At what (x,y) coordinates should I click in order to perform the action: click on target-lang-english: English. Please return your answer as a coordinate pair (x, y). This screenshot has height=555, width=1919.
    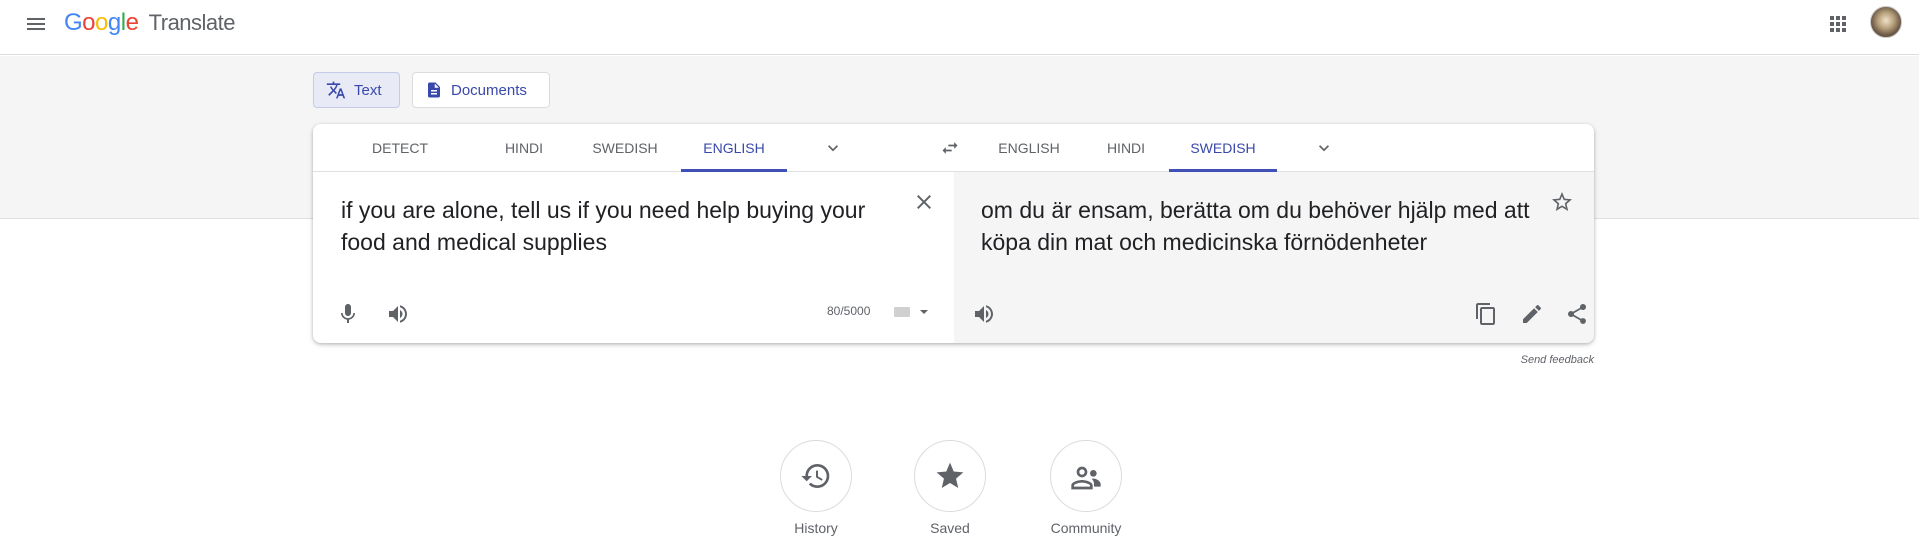
    Looking at the image, I should click on (1029, 148).